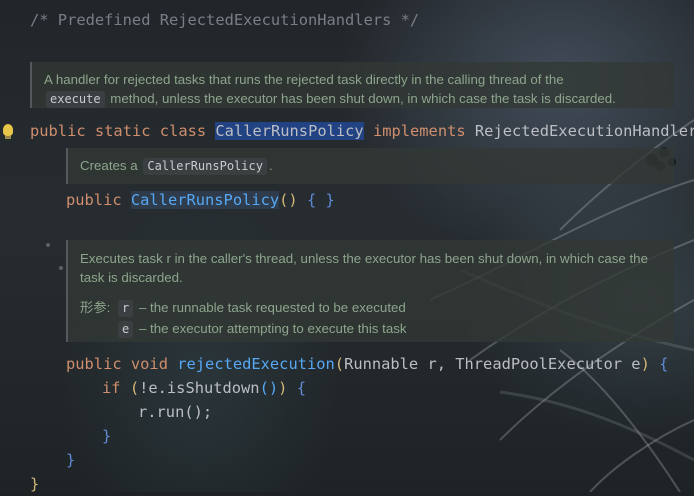  Describe the element at coordinates (94, 200) in the screenshot. I see `ctor-kw-public: public` at that location.